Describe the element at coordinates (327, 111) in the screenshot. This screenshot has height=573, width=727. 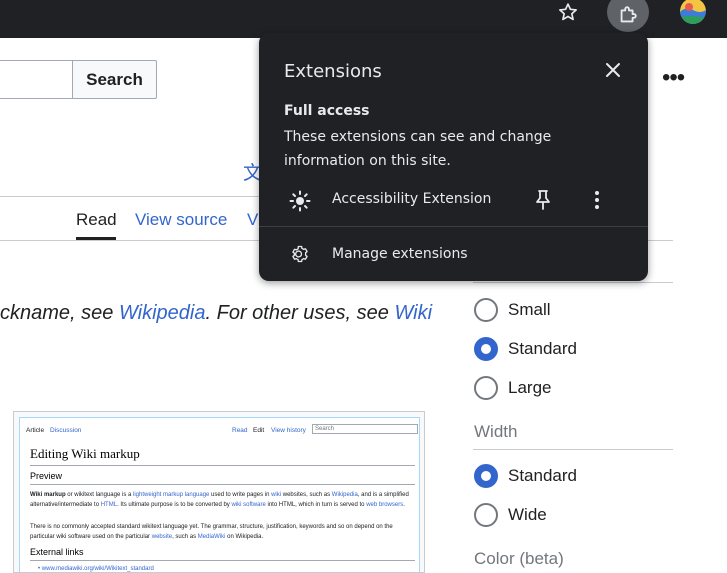
I see `full-access-heading: Full access` at that location.